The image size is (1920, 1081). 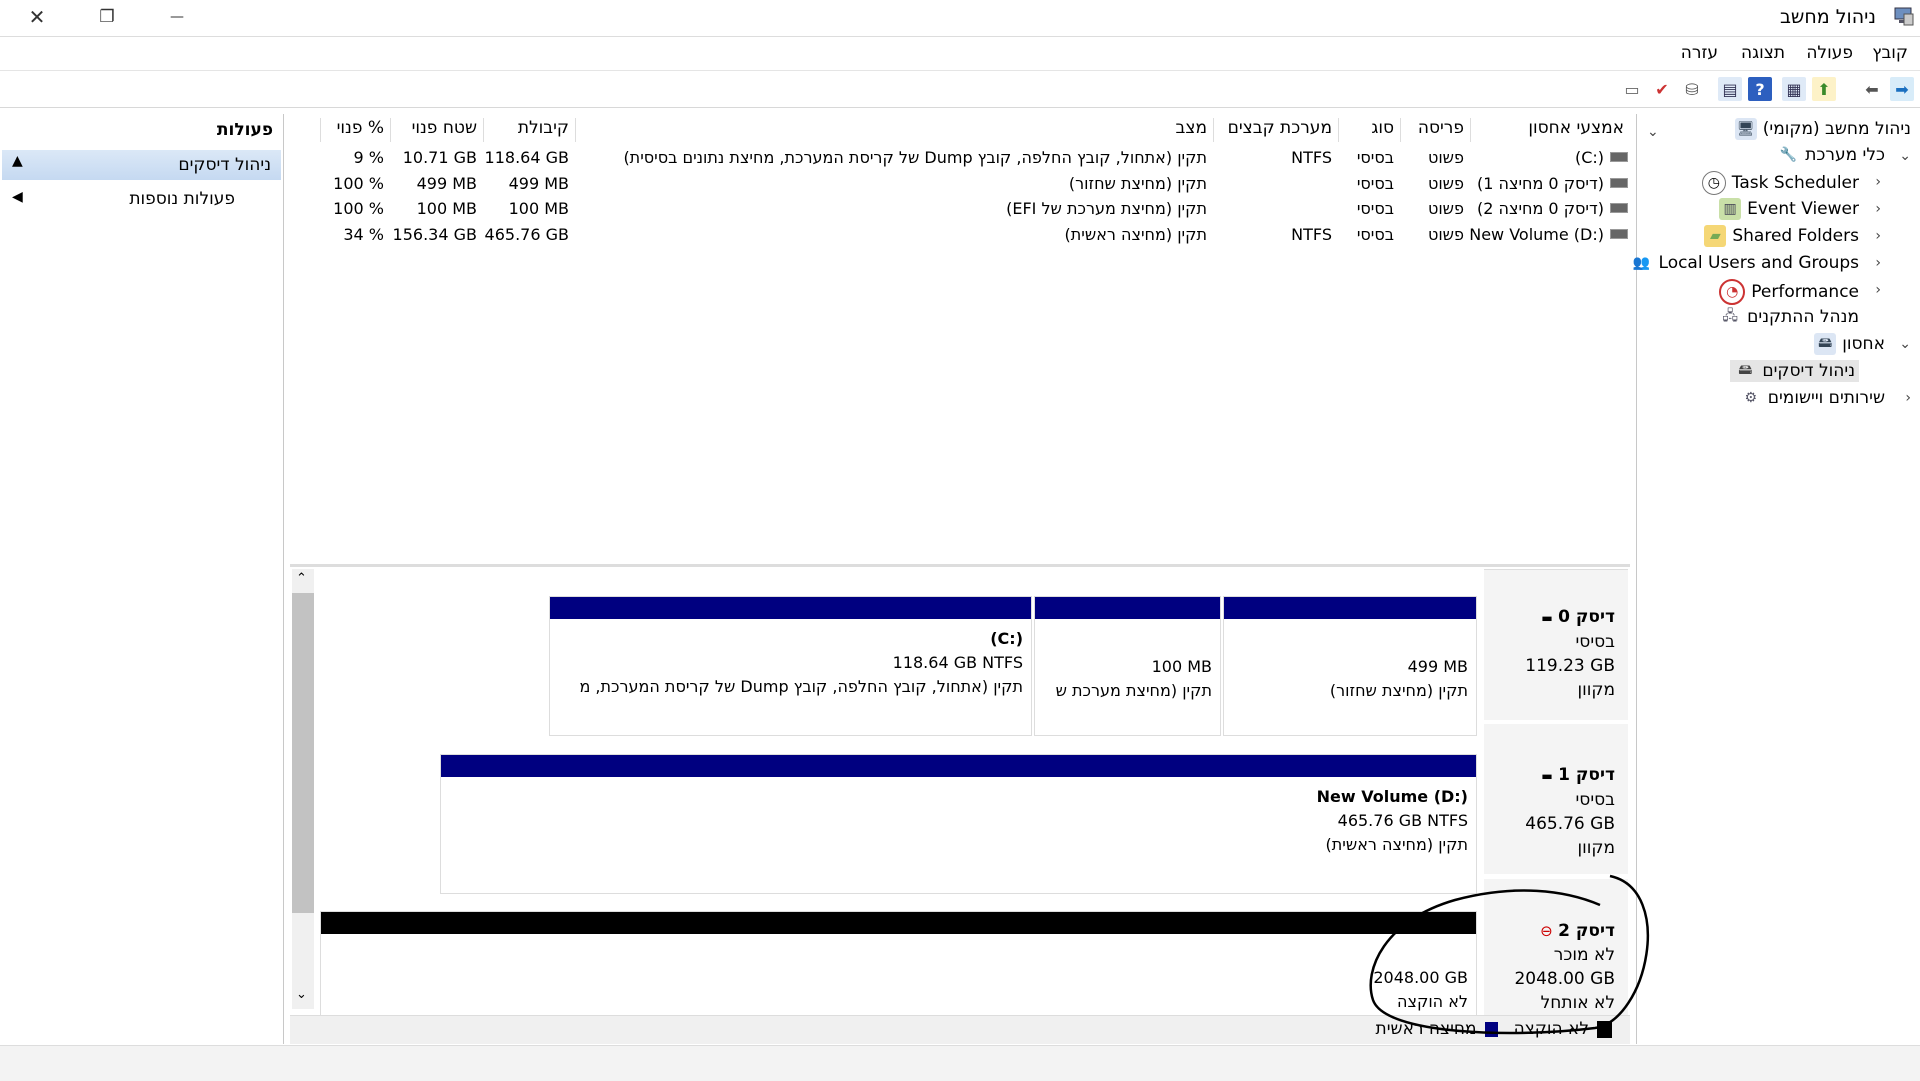 What do you see at coordinates (1426, 1029) in the screenshot?
I see `legend-primary-label: מחיצה ראשית` at bounding box center [1426, 1029].